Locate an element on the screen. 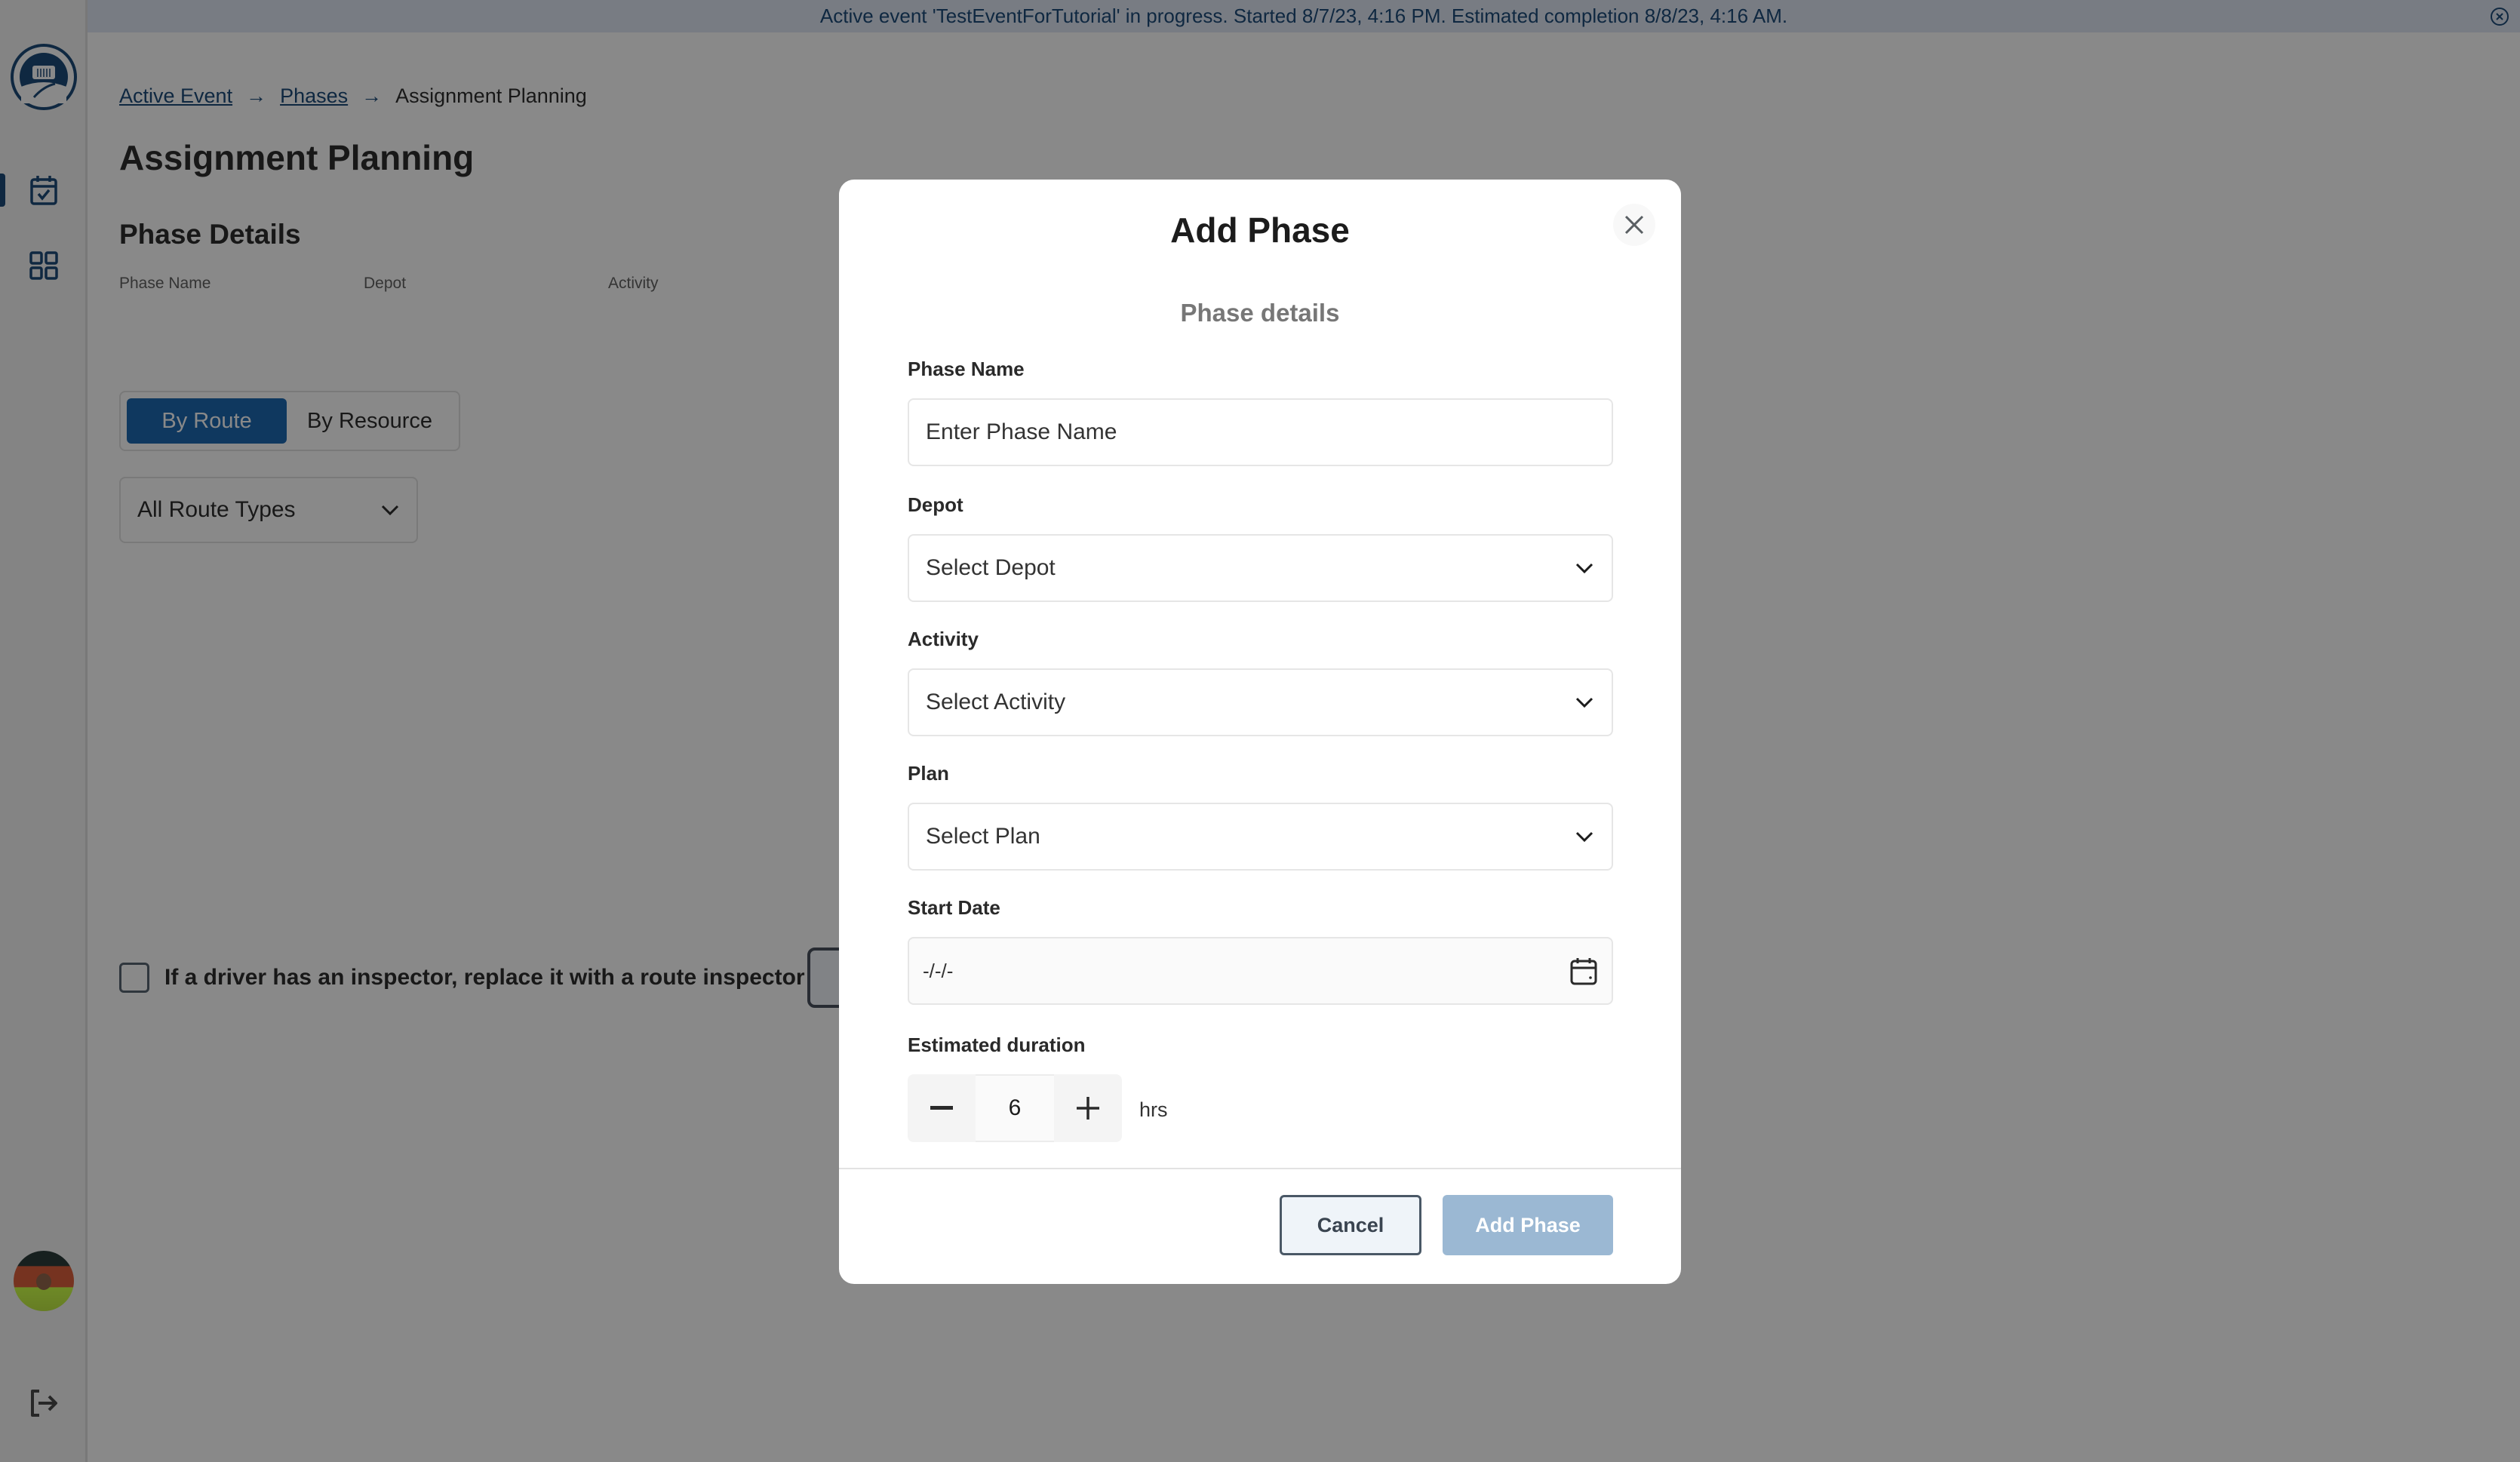 The height and width of the screenshot is (1462, 2520). phase-name-input is located at coordinates (1260, 432).